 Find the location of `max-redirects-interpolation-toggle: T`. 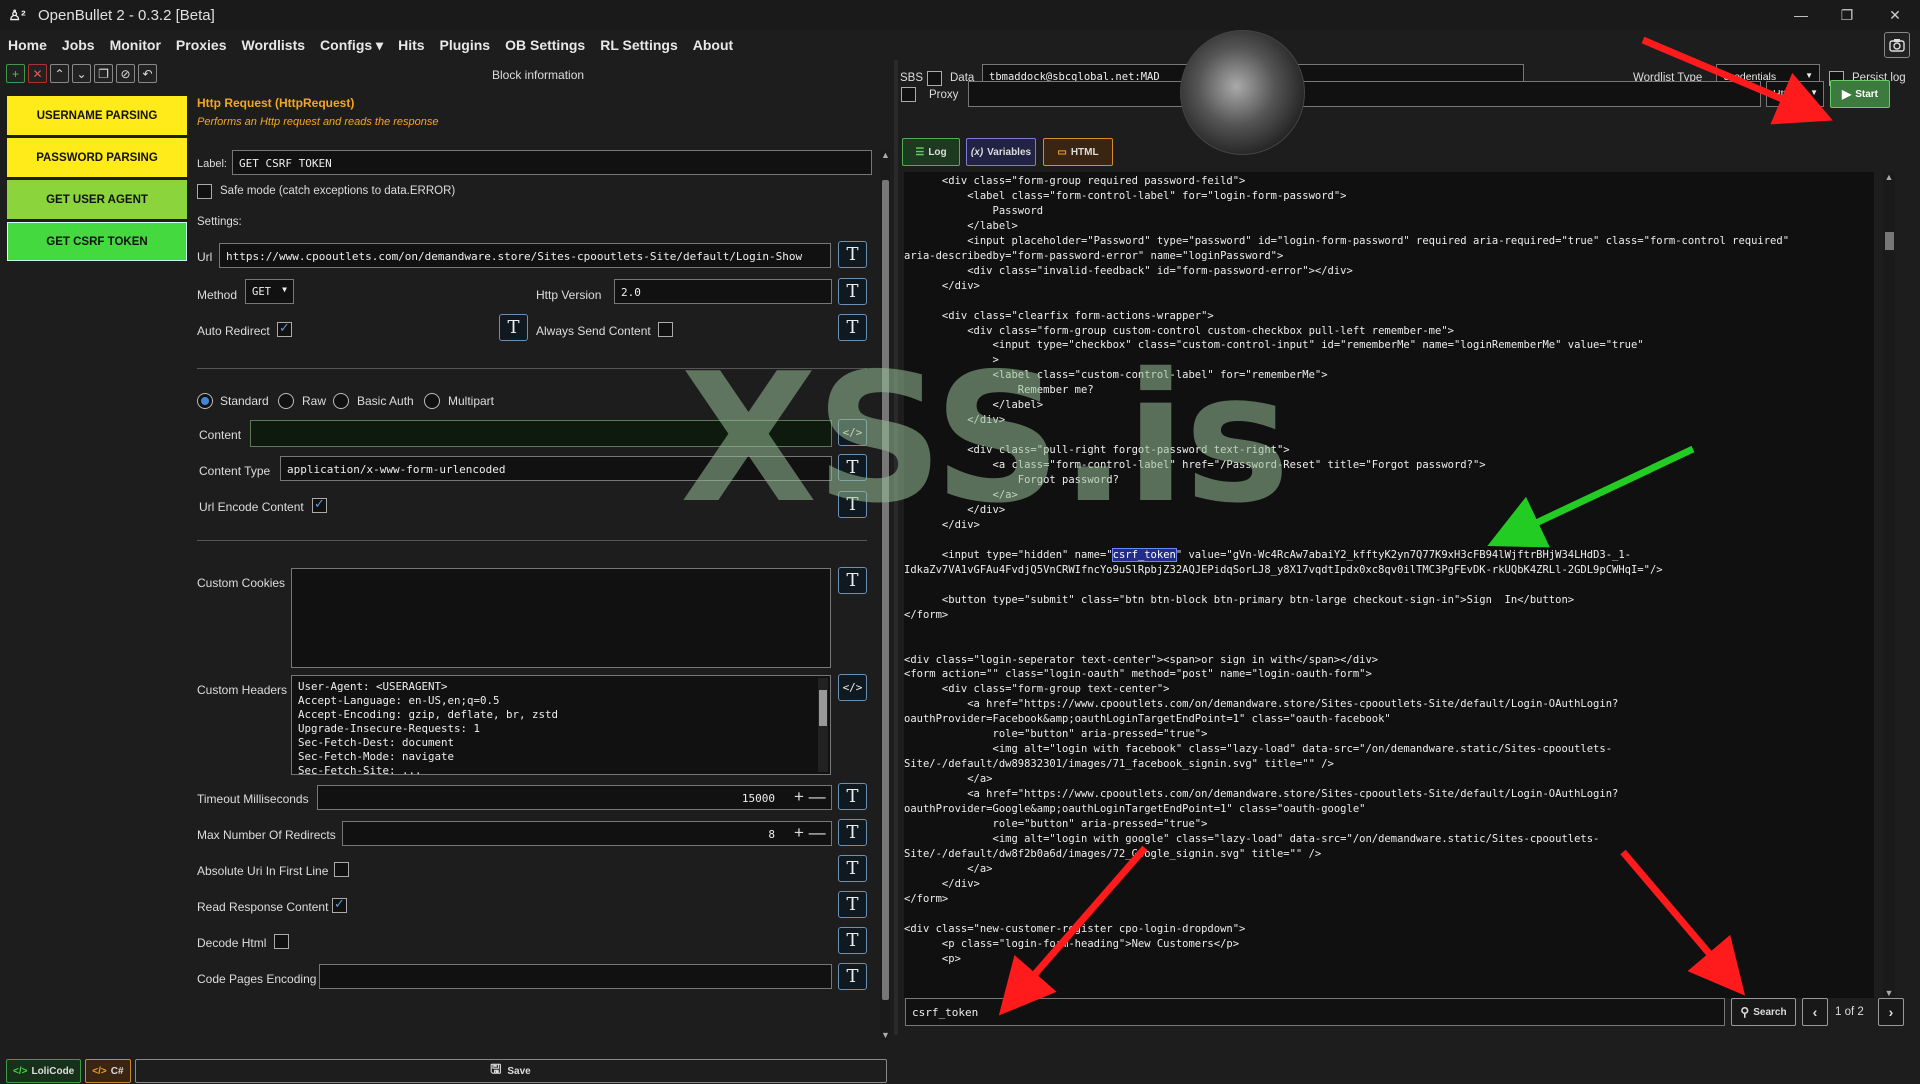

max-redirects-interpolation-toggle: T is located at coordinates (852, 832).